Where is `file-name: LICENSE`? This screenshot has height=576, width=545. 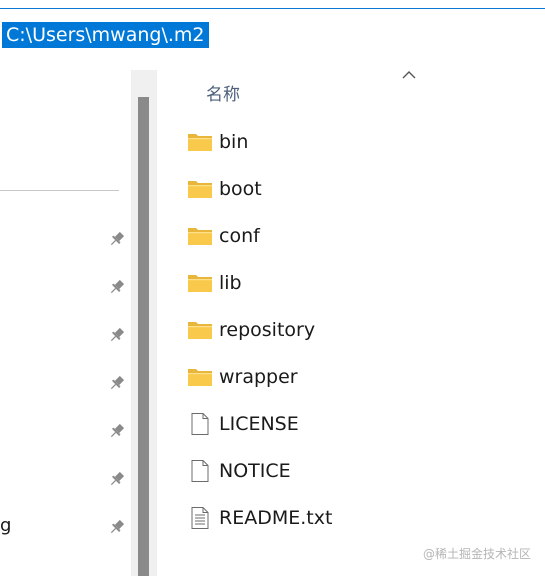
file-name: LICENSE is located at coordinates (259, 424).